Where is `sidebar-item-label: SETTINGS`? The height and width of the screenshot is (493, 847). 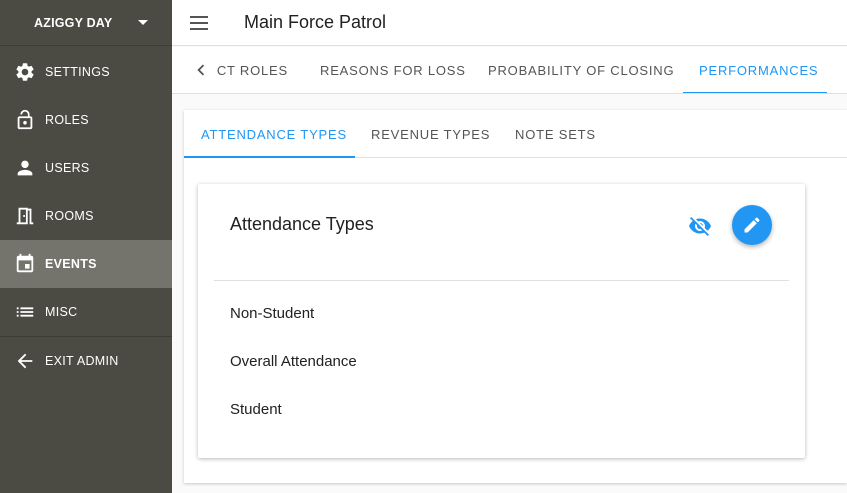
sidebar-item-label: SETTINGS is located at coordinates (77, 72).